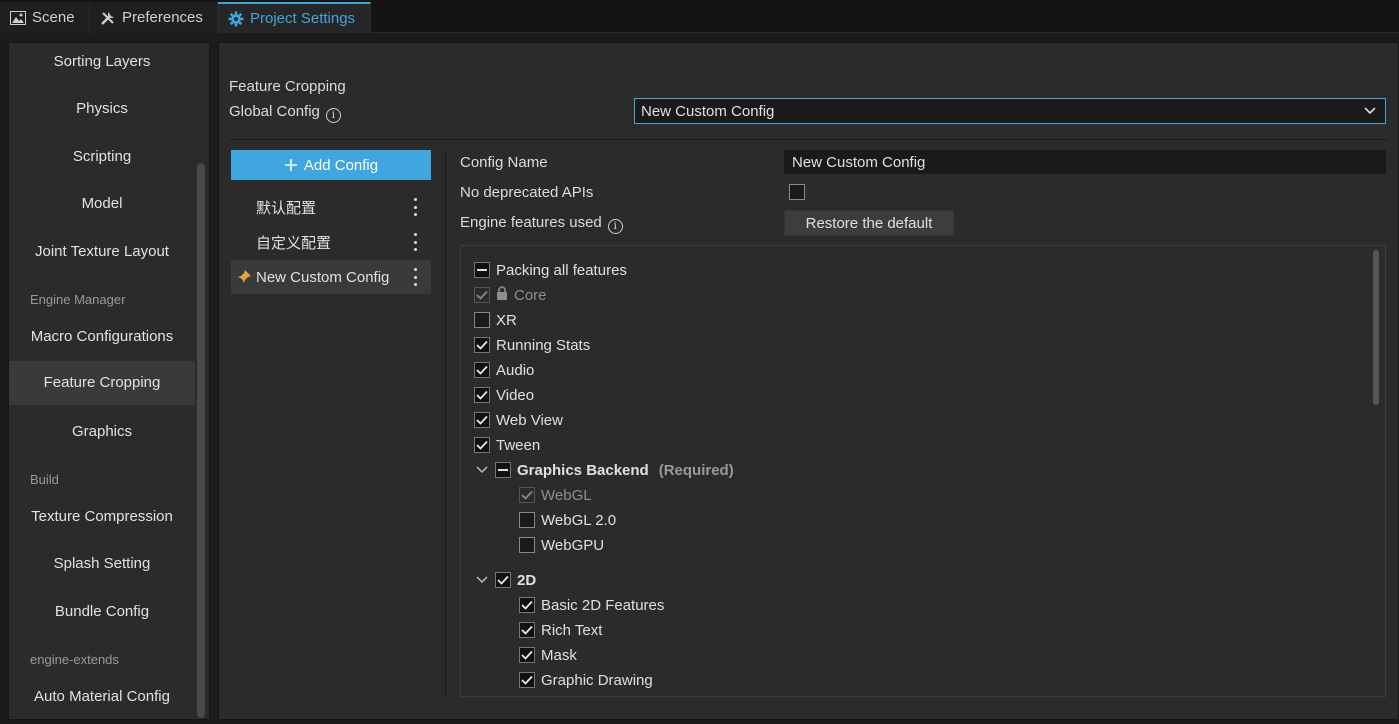  I want to click on feature-label: Audio, so click(515, 370).